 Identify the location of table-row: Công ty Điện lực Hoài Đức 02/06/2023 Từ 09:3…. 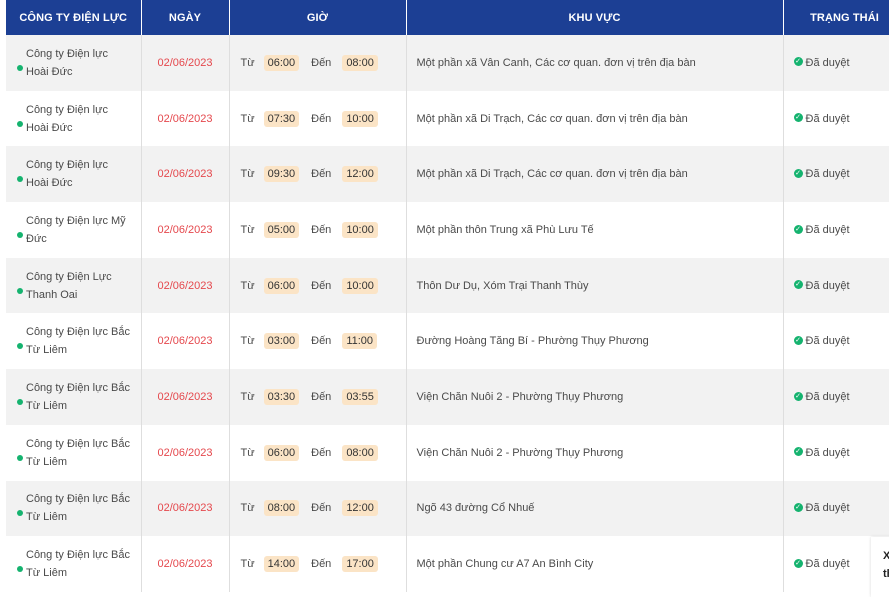
(447, 174).